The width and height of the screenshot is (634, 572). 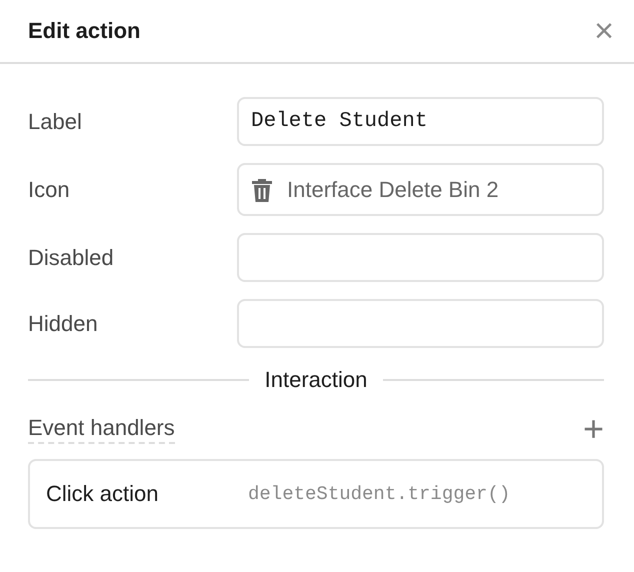 I want to click on event-handler-item: Click action deleteStudent.trigger(), so click(x=316, y=494).